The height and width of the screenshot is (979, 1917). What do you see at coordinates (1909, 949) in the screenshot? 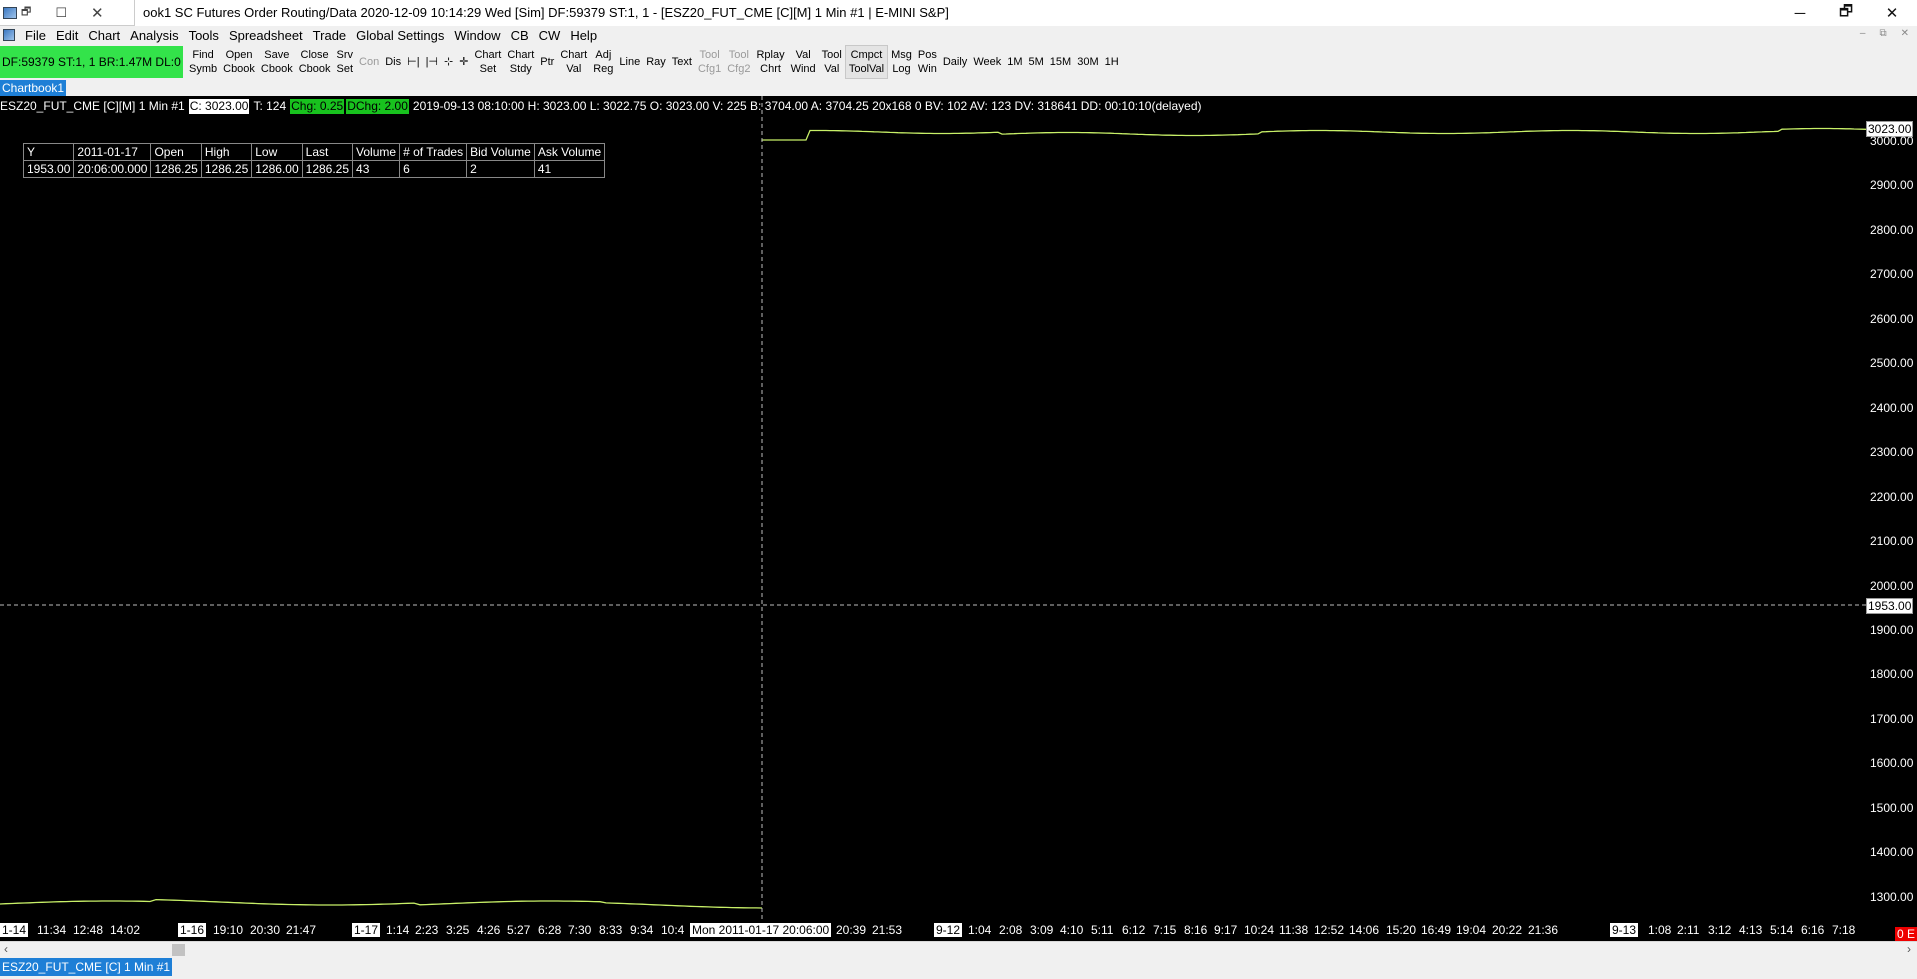
I see `scroll-right-icon: ›` at bounding box center [1909, 949].